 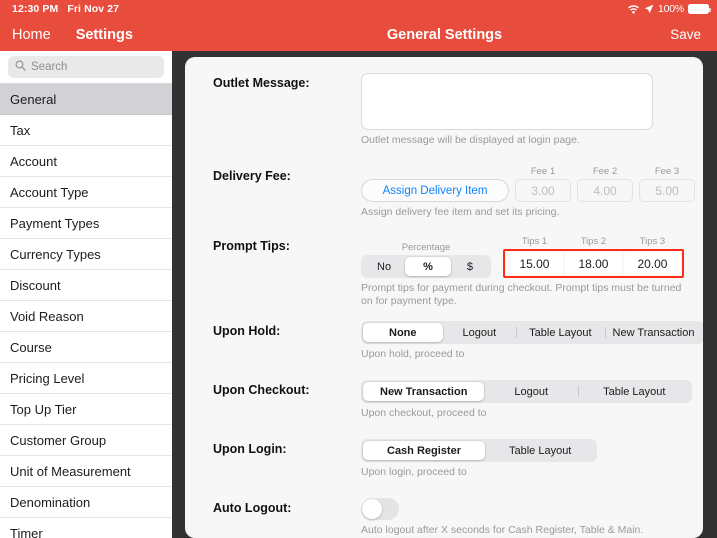 I want to click on upon-checkout-label: Upon Checkout:, so click(x=261, y=390).